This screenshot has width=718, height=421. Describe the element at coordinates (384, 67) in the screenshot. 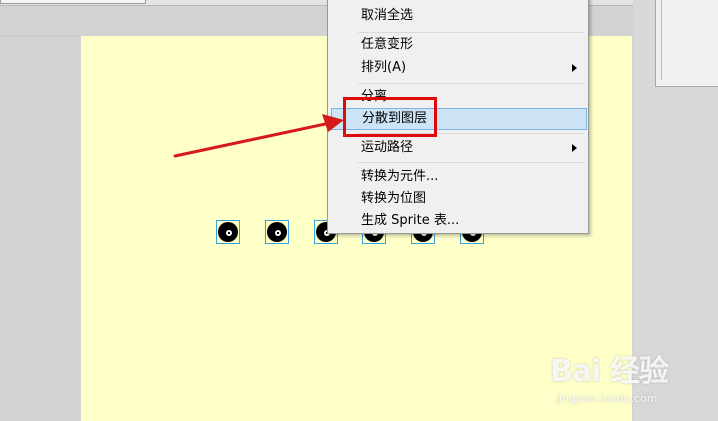

I see `menu-item-label: 排列(A)` at that location.